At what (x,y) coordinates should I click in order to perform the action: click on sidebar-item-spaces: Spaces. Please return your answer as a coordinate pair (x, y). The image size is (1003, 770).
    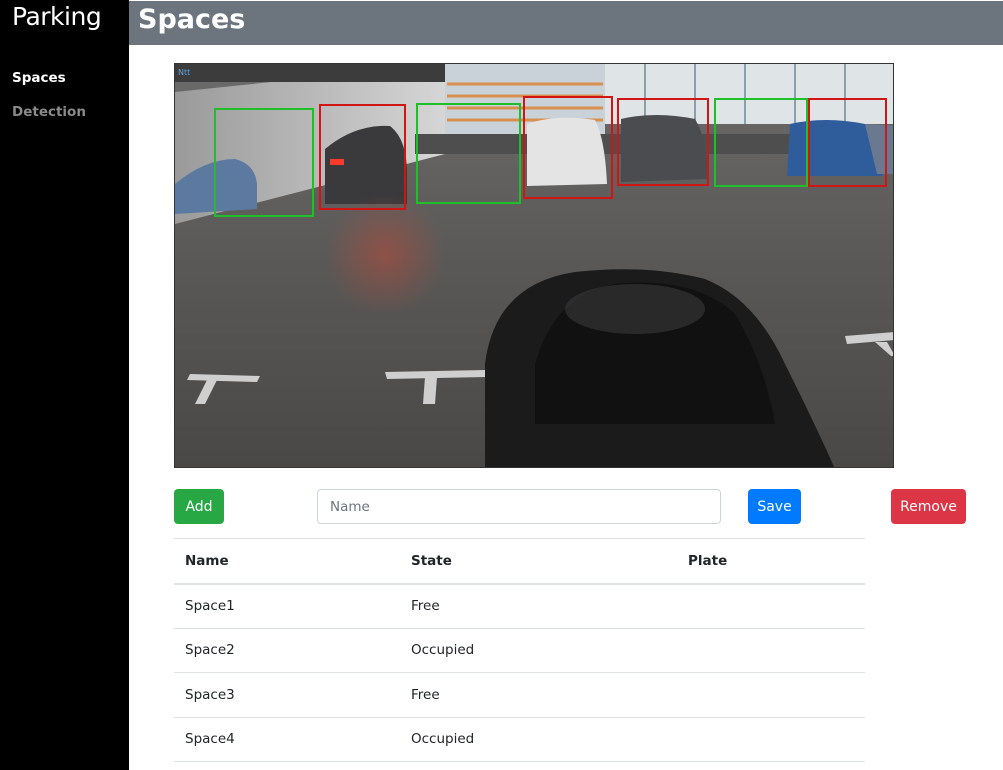
    Looking at the image, I should click on (49, 78).